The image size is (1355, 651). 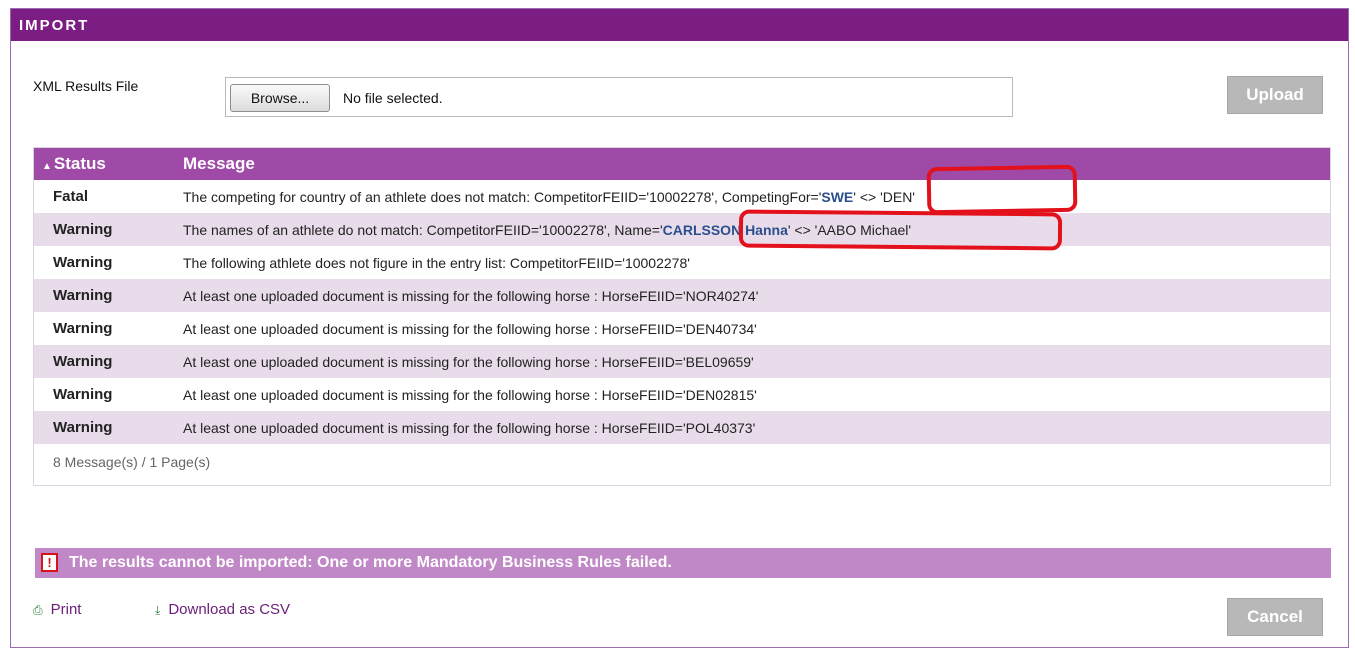 I want to click on message-text: ' <> 'DEN', so click(x=884, y=197).